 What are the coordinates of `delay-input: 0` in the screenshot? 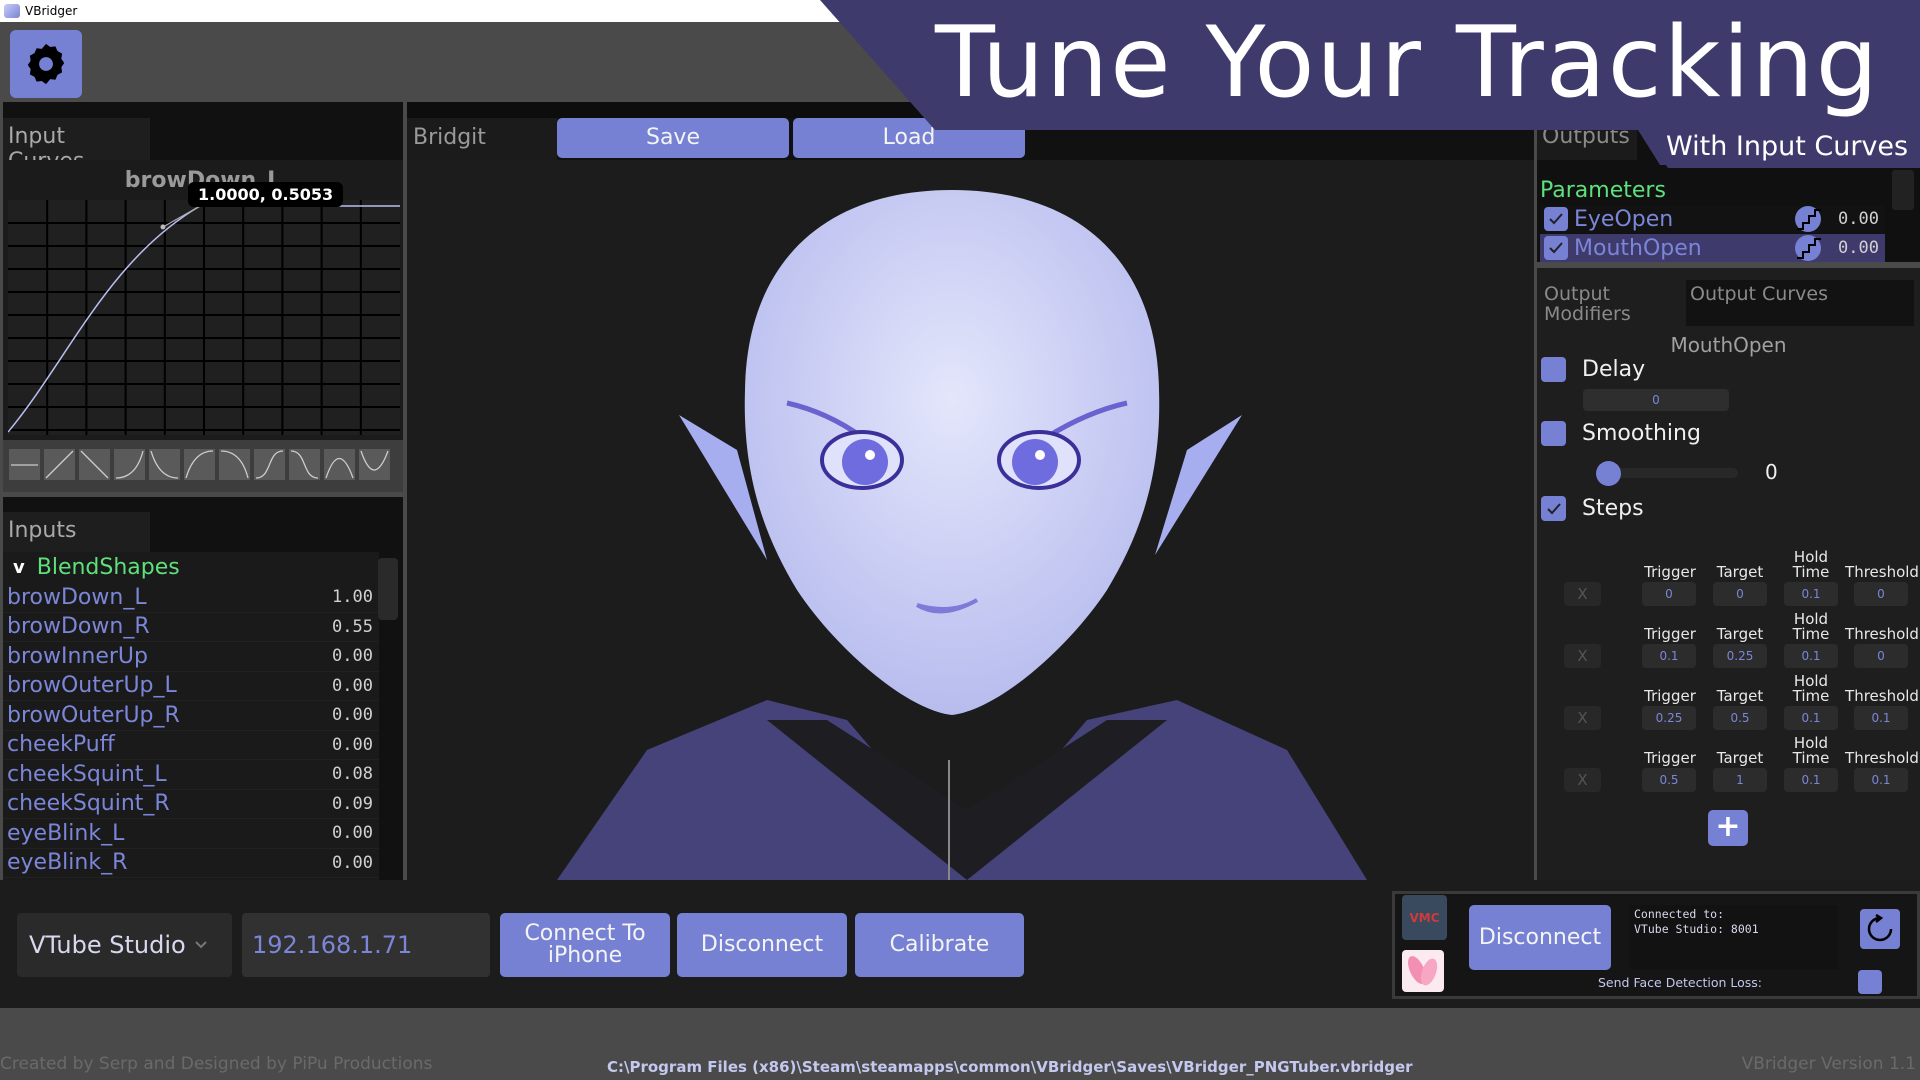 It's located at (1656, 400).